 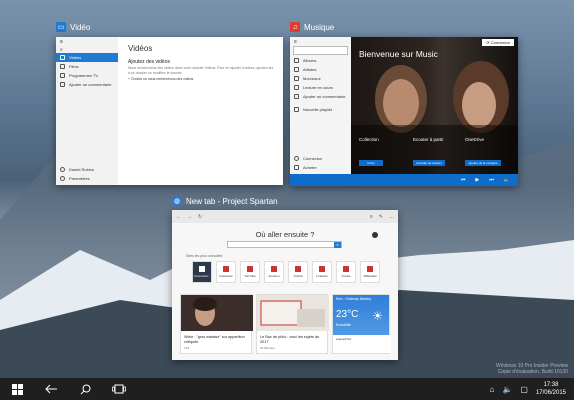 I want to click on forward-icon: →, so click(x=189, y=217).